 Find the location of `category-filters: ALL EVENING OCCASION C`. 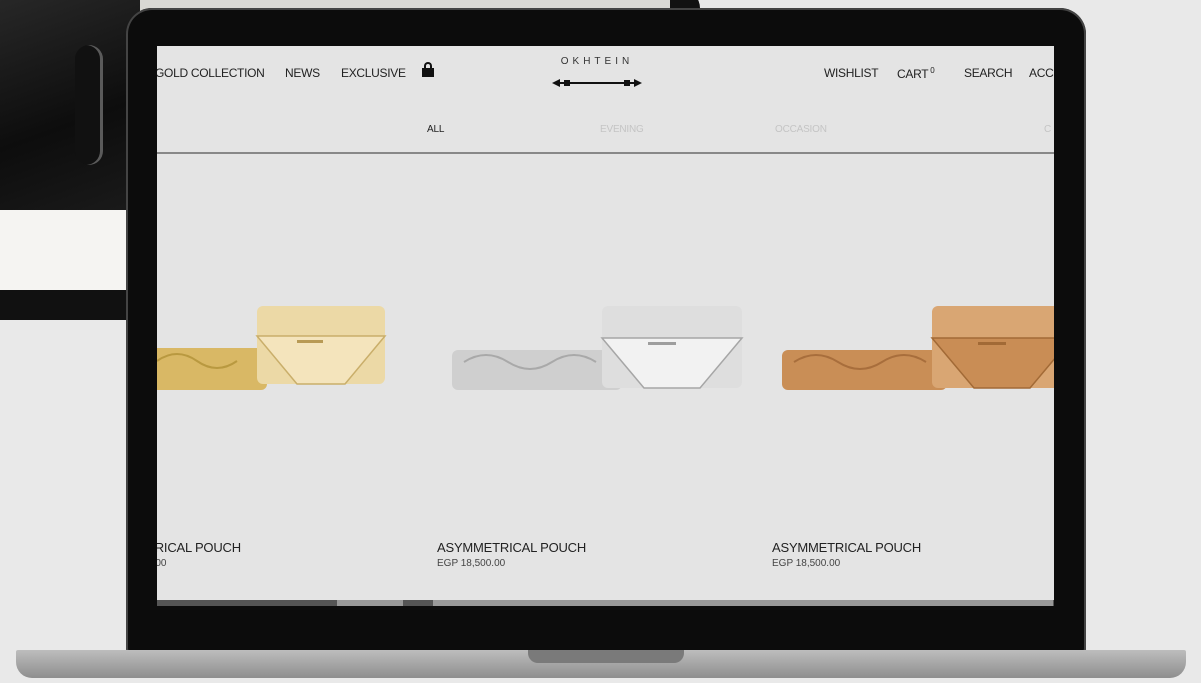

category-filters: ALL EVENING OCCASION C is located at coordinates (605, 130).